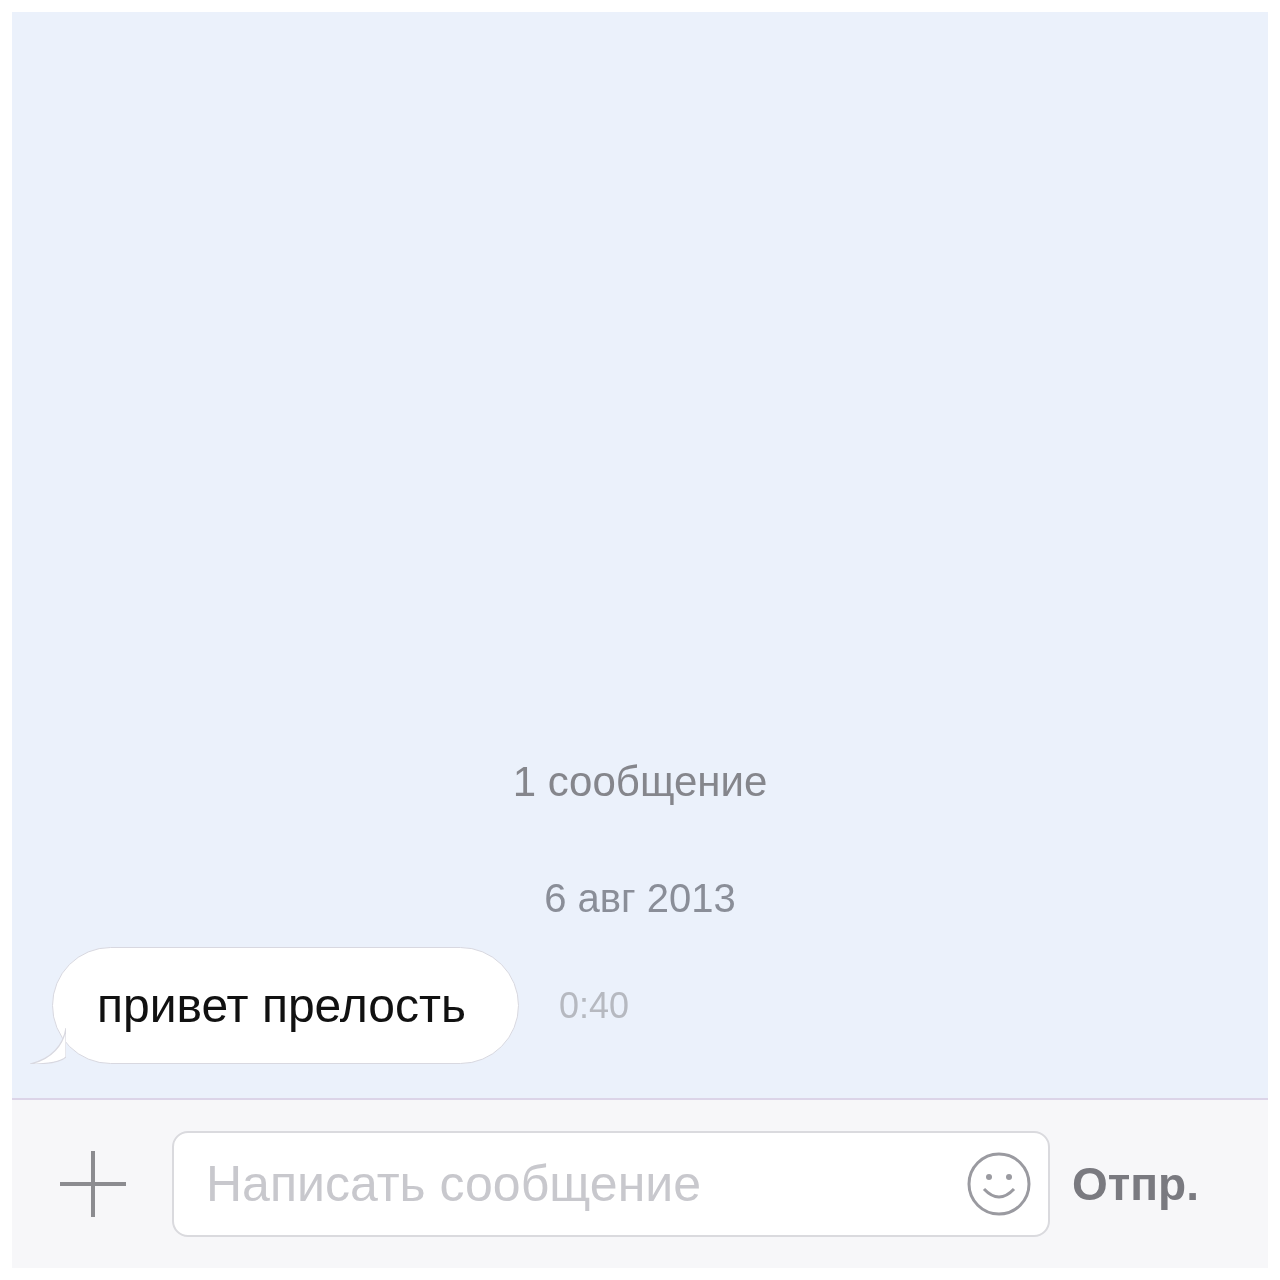 The width and height of the screenshot is (1280, 1280). I want to click on message-time: 0:40, so click(593, 1005).